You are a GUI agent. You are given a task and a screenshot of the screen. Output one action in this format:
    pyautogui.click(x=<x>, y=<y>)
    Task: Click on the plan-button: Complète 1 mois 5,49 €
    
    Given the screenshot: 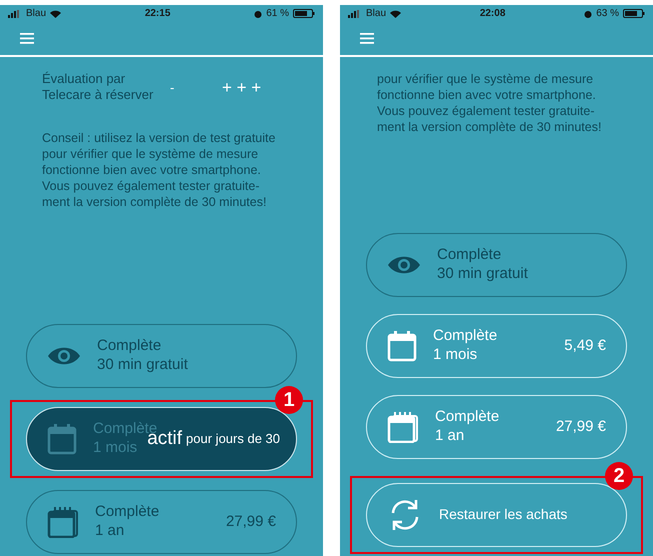 What is the action you would take?
    pyautogui.click(x=496, y=346)
    